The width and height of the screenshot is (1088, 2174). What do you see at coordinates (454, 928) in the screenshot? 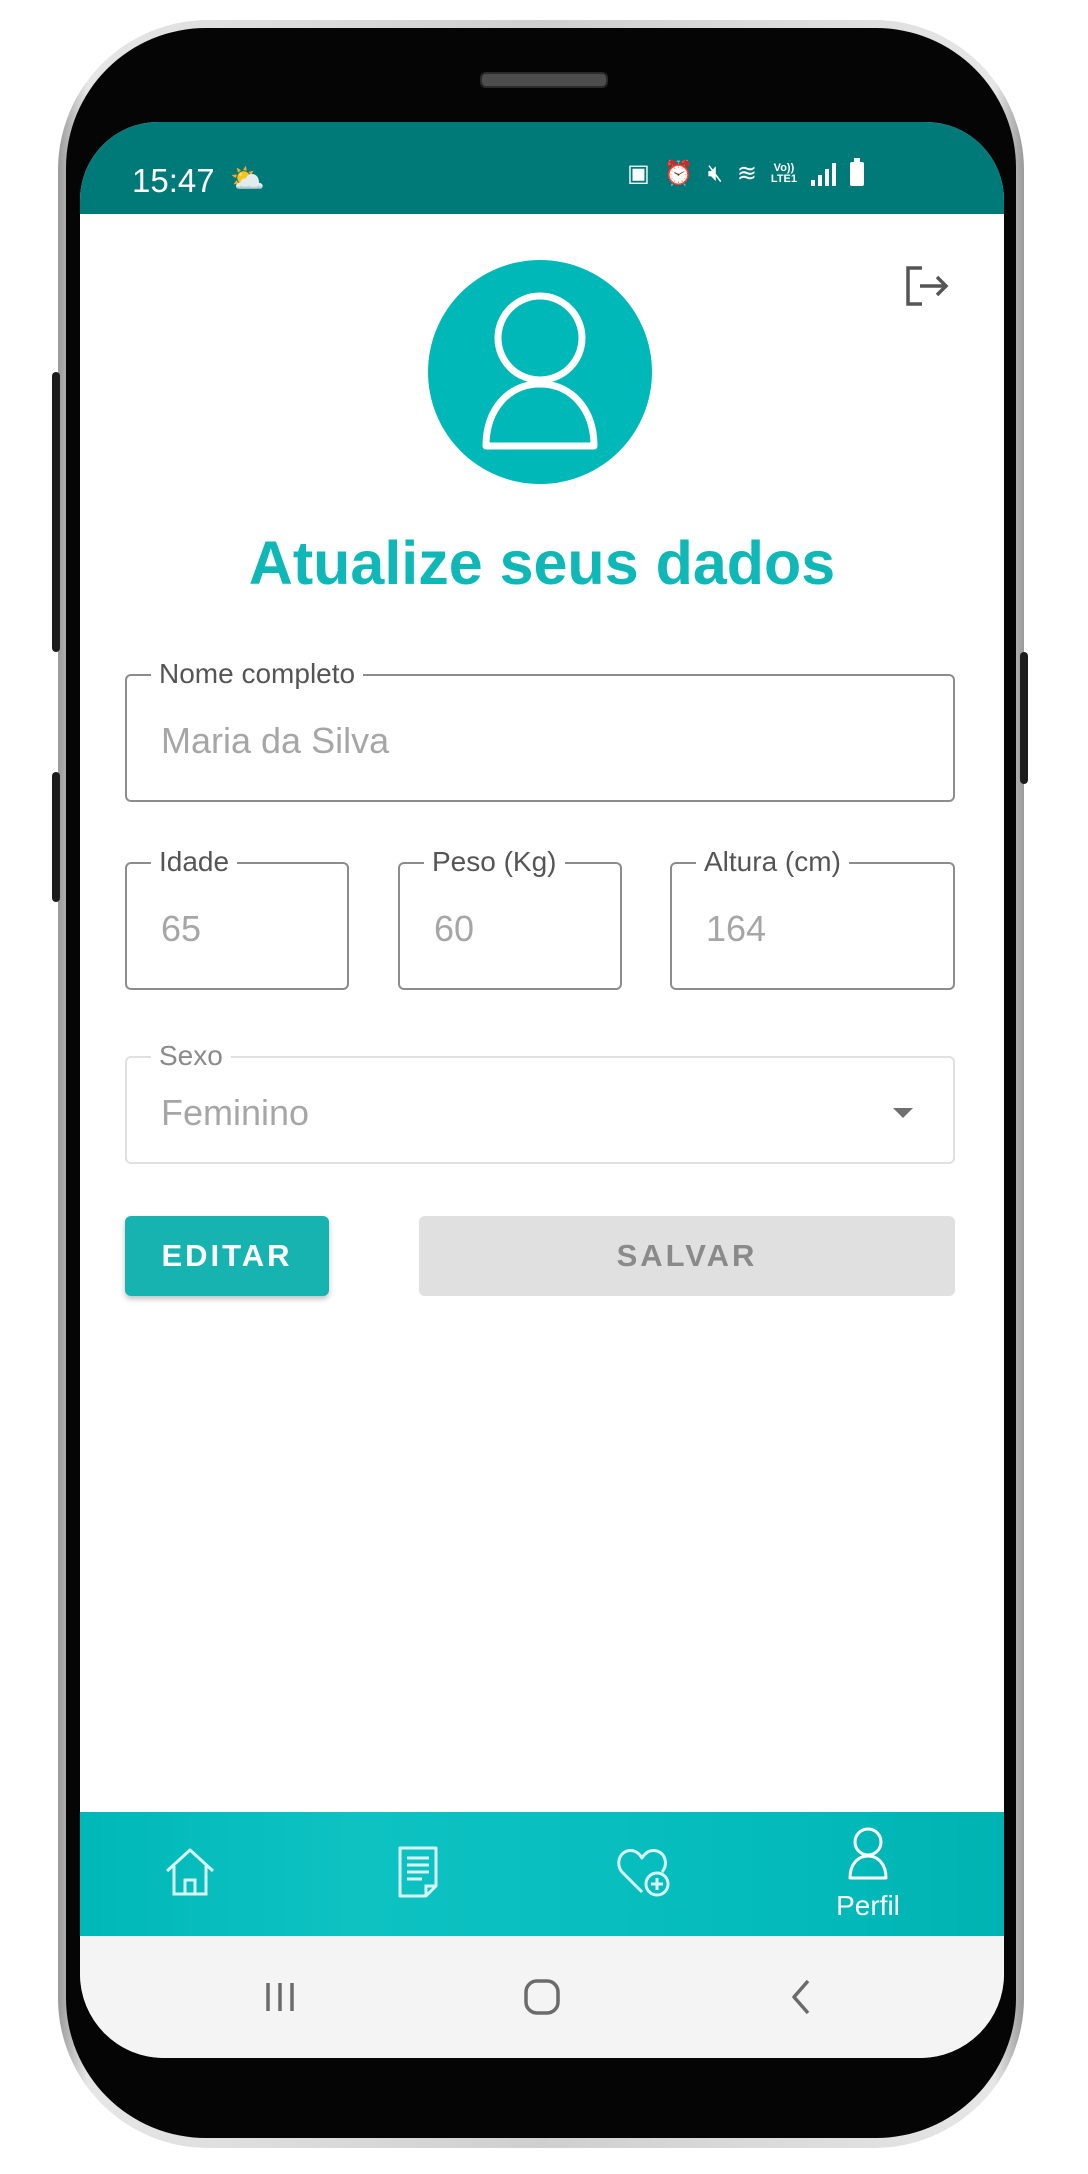
I see `weight-value: 60` at bounding box center [454, 928].